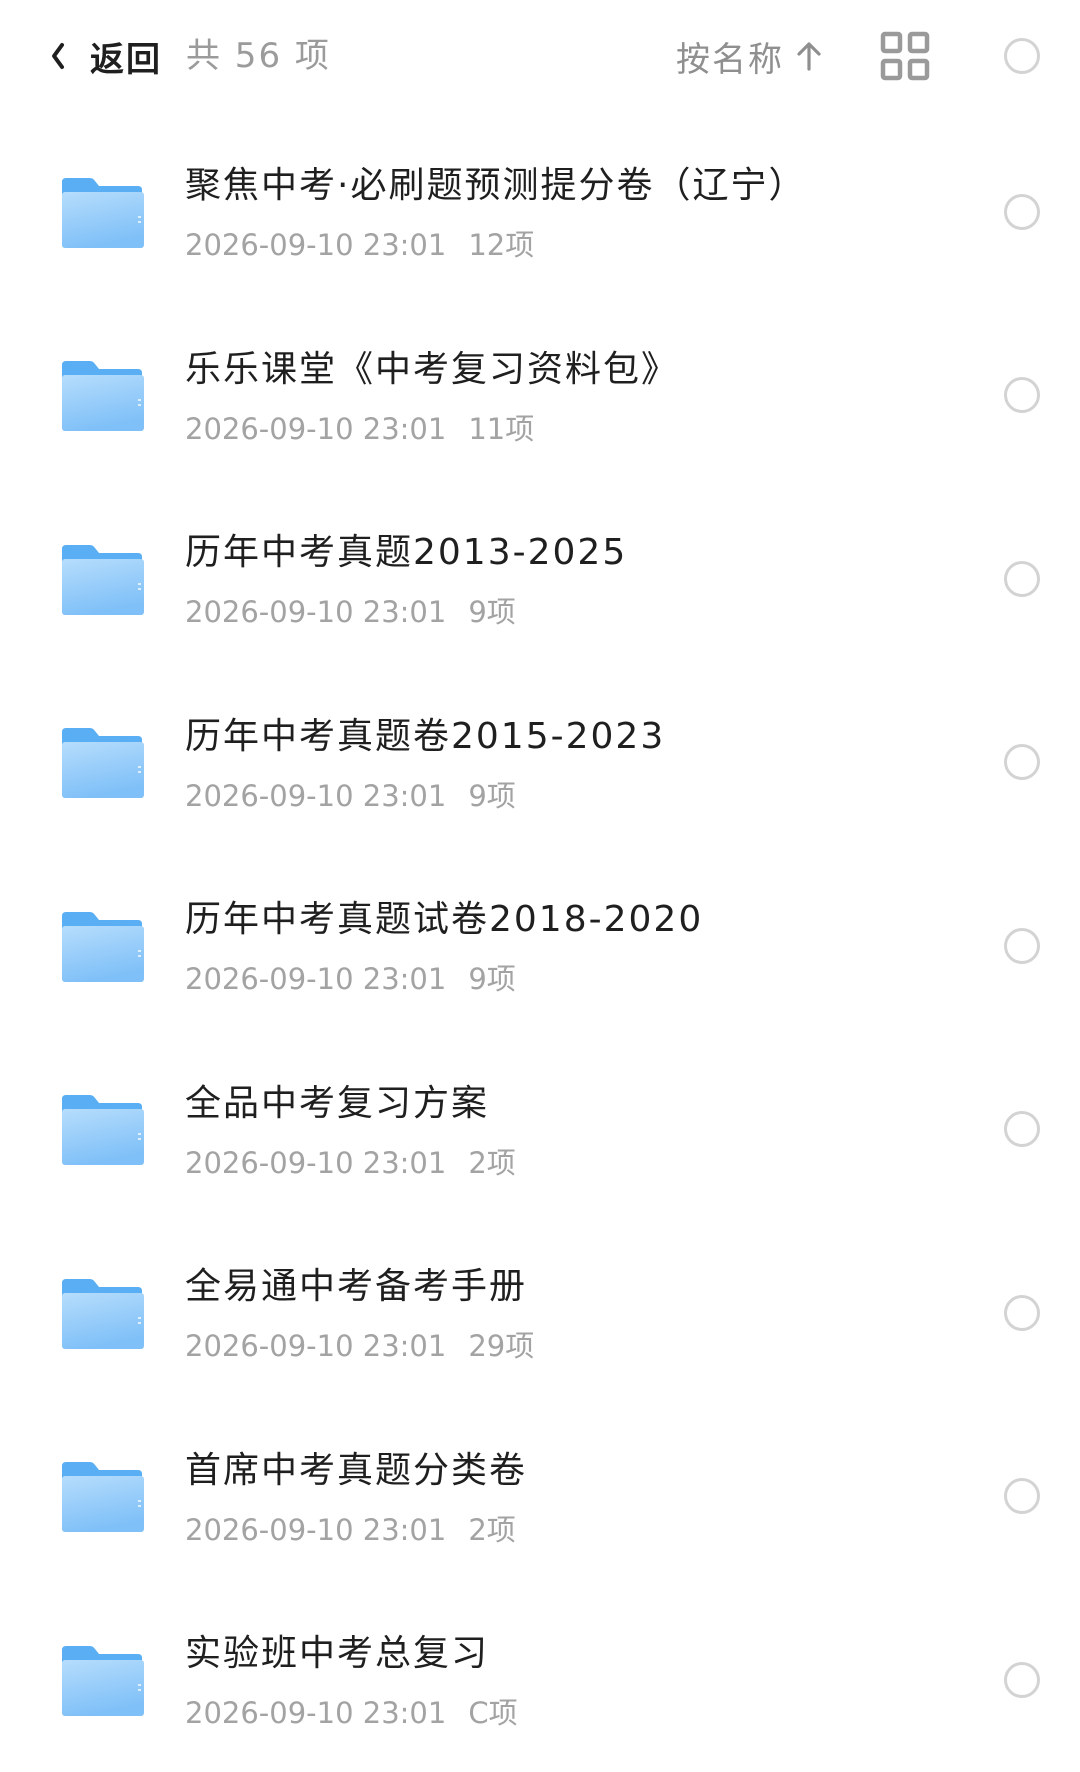 This screenshot has width=1080, height=1772. What do you see at coordinates (540, 212) in the screenshot?
I see `folder-row: 聚焦中考·必刷题预测提分卷（辽宁） 2026-09-10 23:01 12项` at bounding box center [540, 212].